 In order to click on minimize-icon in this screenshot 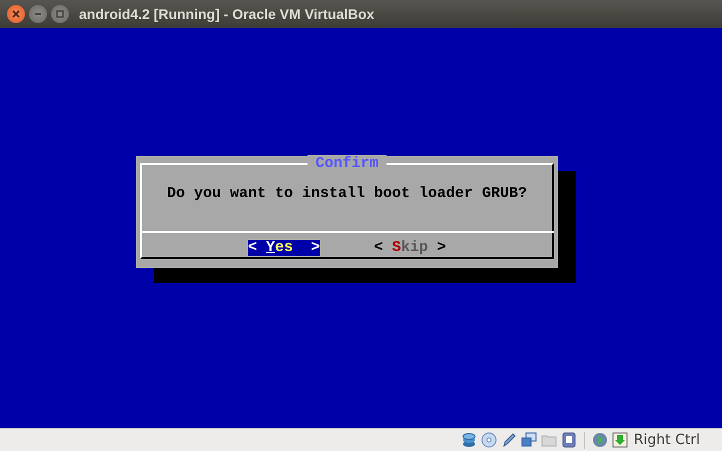, I will do `click(38, 14)`.